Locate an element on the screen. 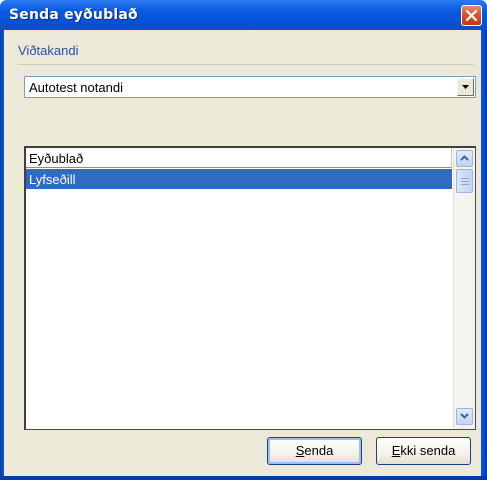 This screenshot has height=480, width=487. window-frame-right is located at coordinates (484, 255).